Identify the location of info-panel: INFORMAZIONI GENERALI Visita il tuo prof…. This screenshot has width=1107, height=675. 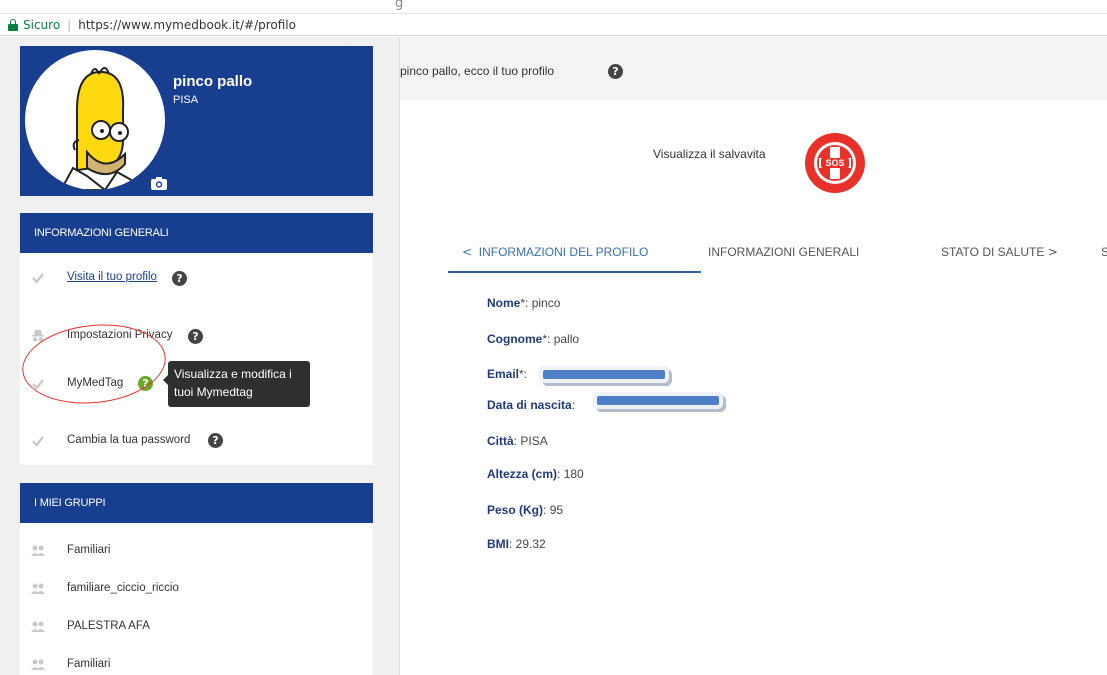
(196, 339).